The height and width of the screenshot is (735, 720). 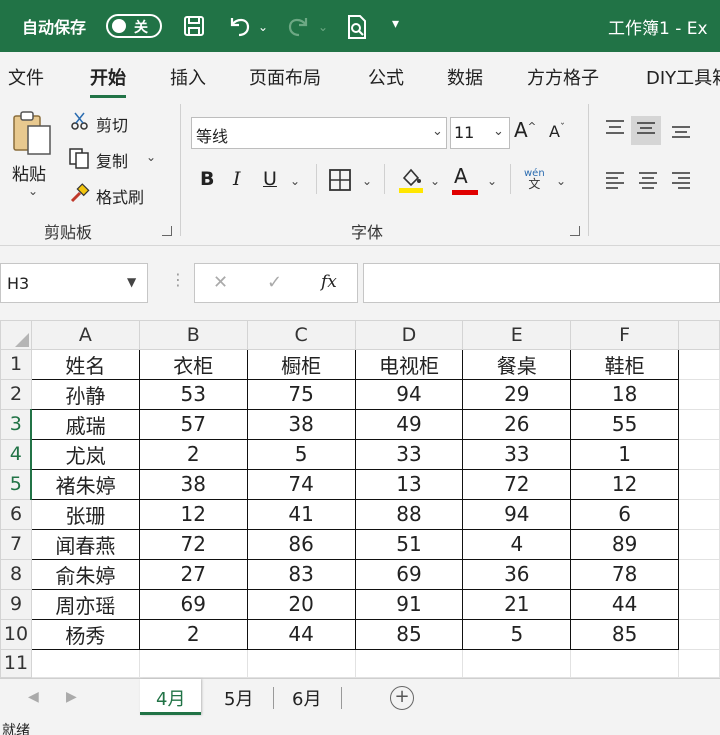 I want to click on column-header-b: B, so click(x=193, y=335).